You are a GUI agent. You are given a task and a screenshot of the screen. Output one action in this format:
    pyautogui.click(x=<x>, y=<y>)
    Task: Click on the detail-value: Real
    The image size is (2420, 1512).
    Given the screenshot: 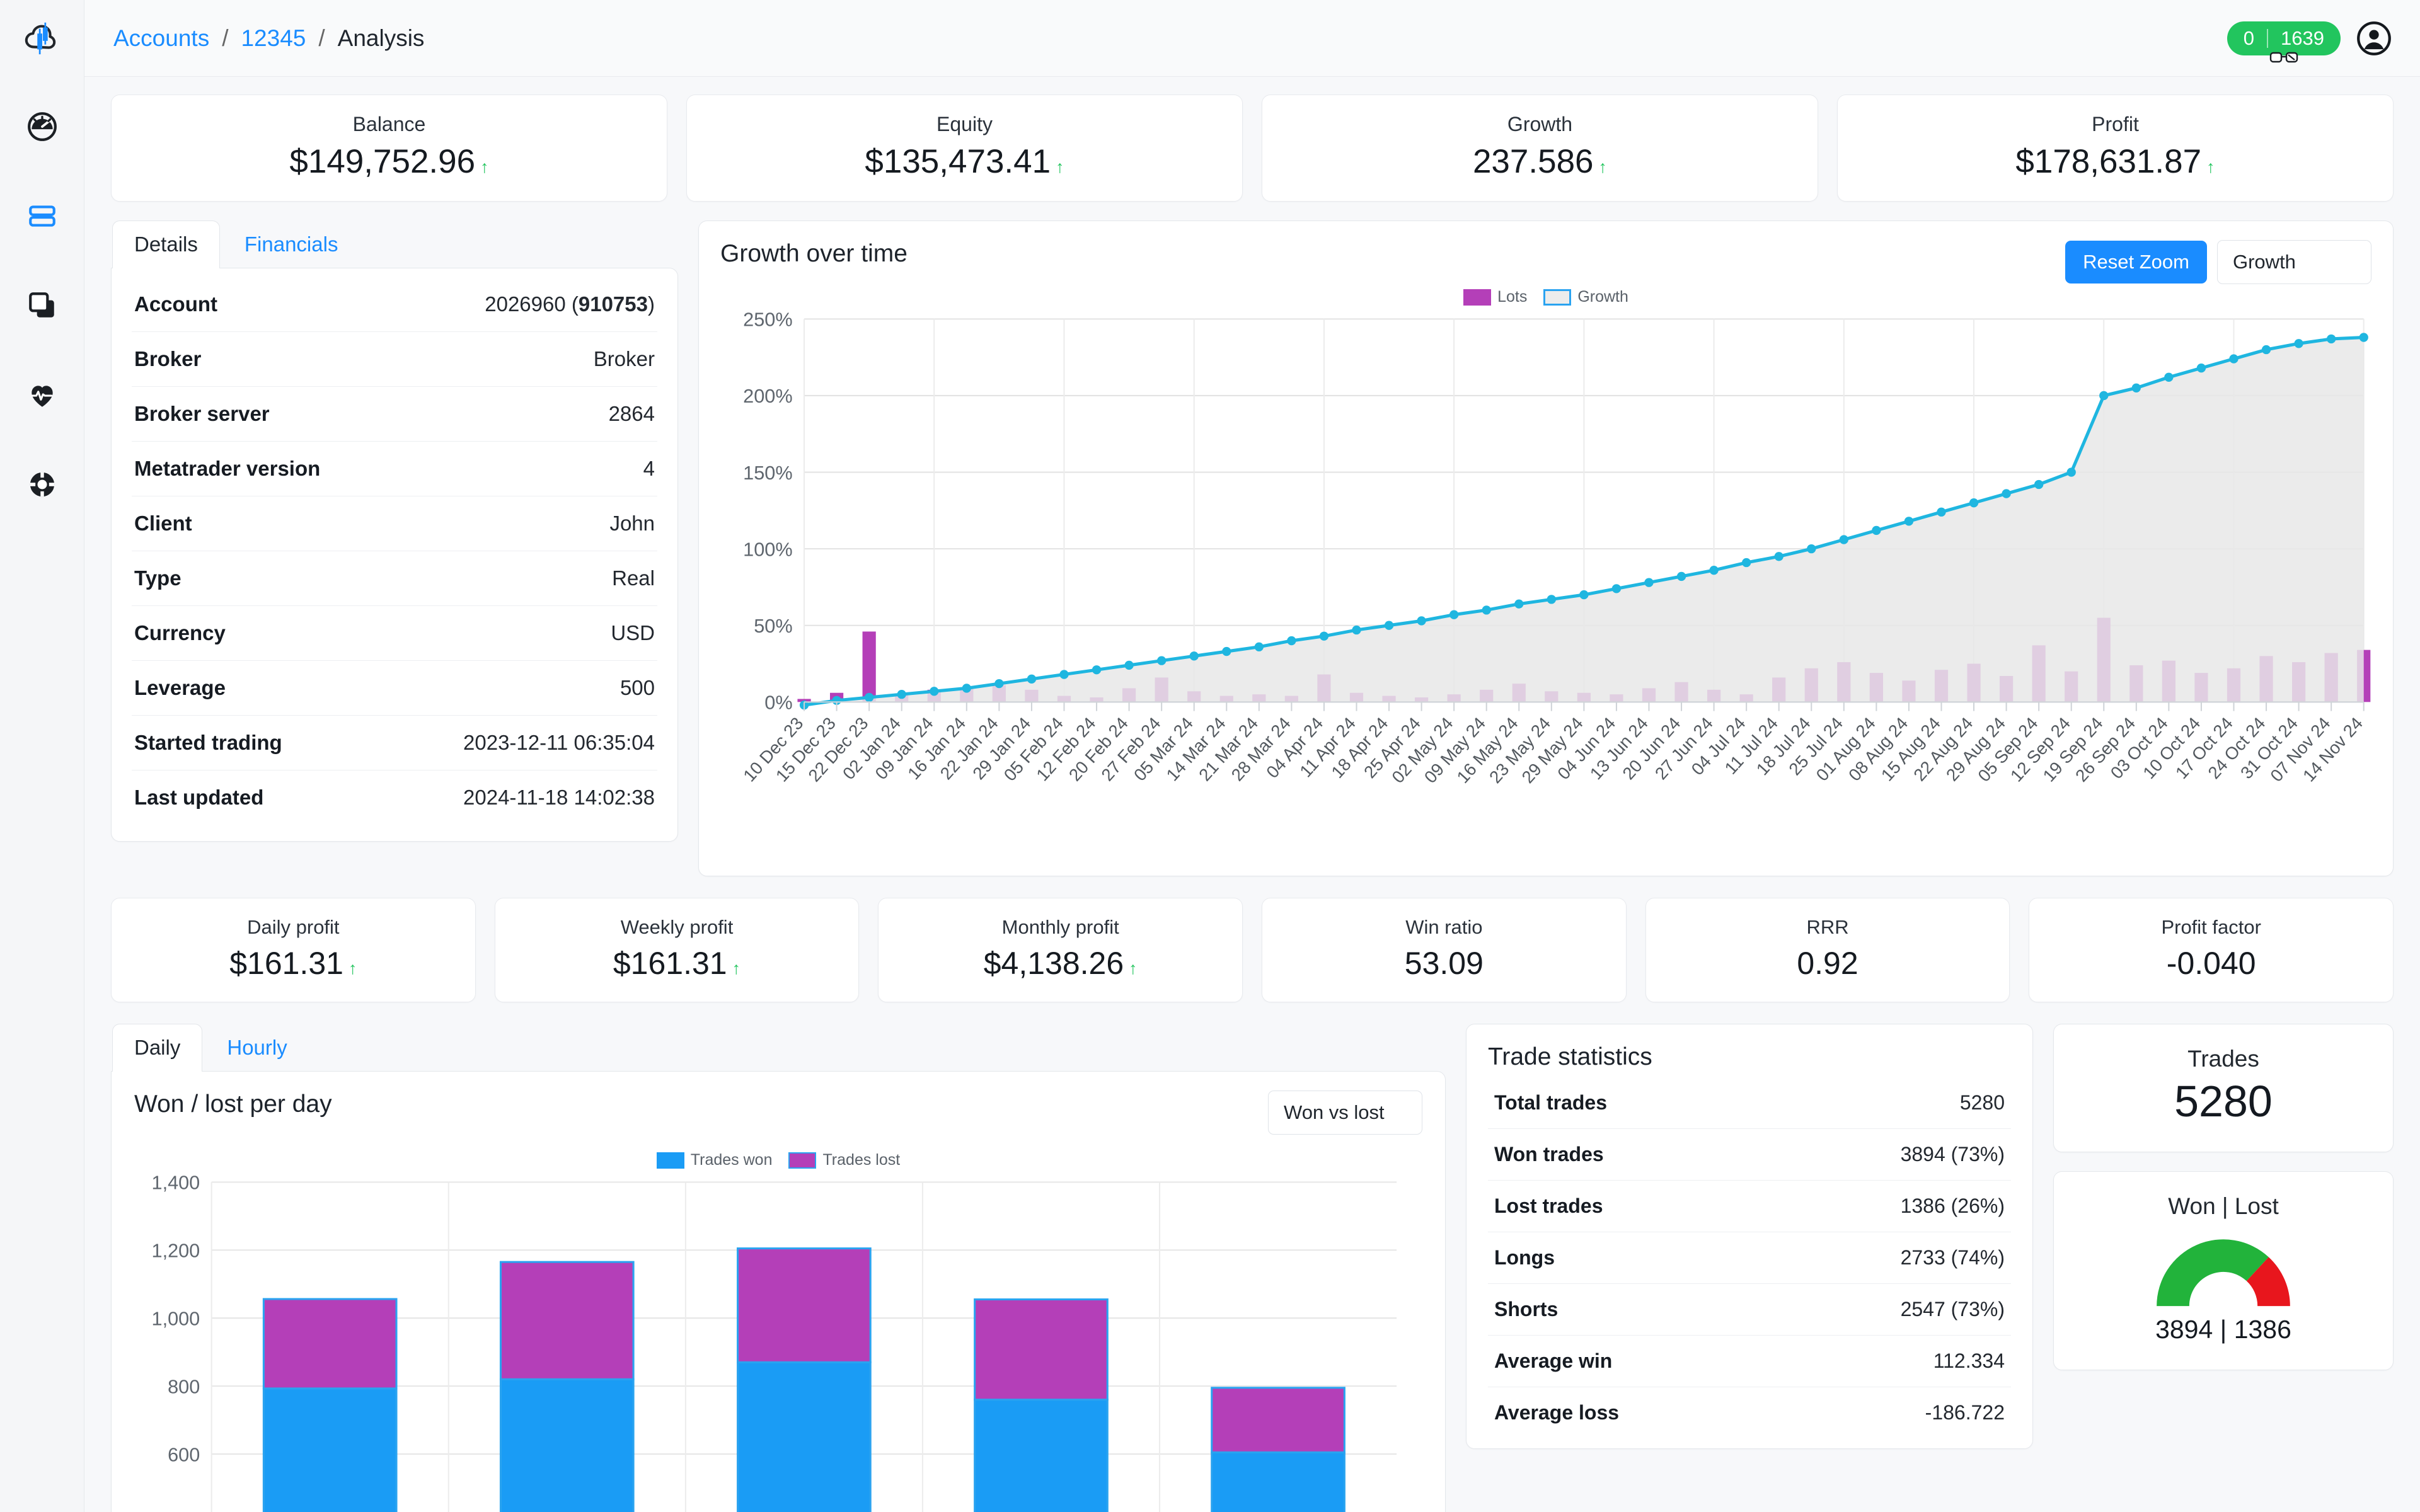 What is the action you would take?
    pyautogui.click(x=634, y=578)
    